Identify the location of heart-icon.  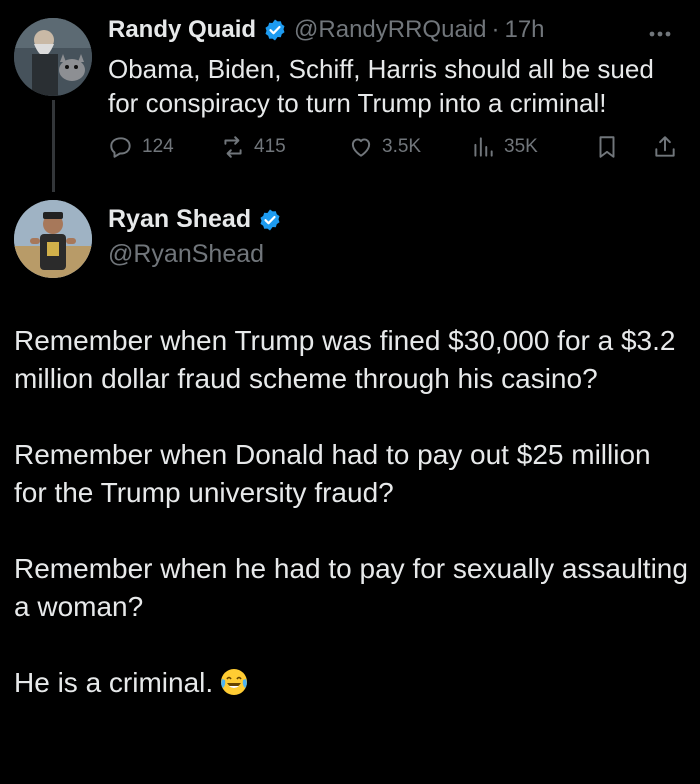
(361, 147).